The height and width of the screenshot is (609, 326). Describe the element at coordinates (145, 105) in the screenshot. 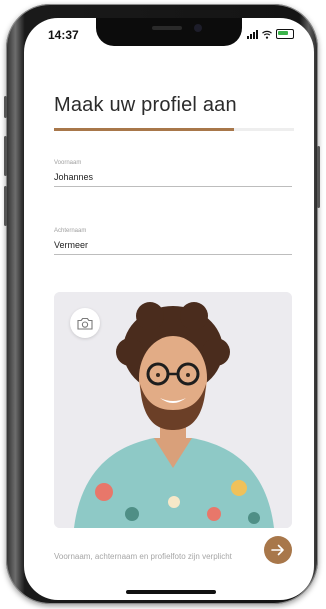

I see `page-title: Maak uw profiel aan` at that location.